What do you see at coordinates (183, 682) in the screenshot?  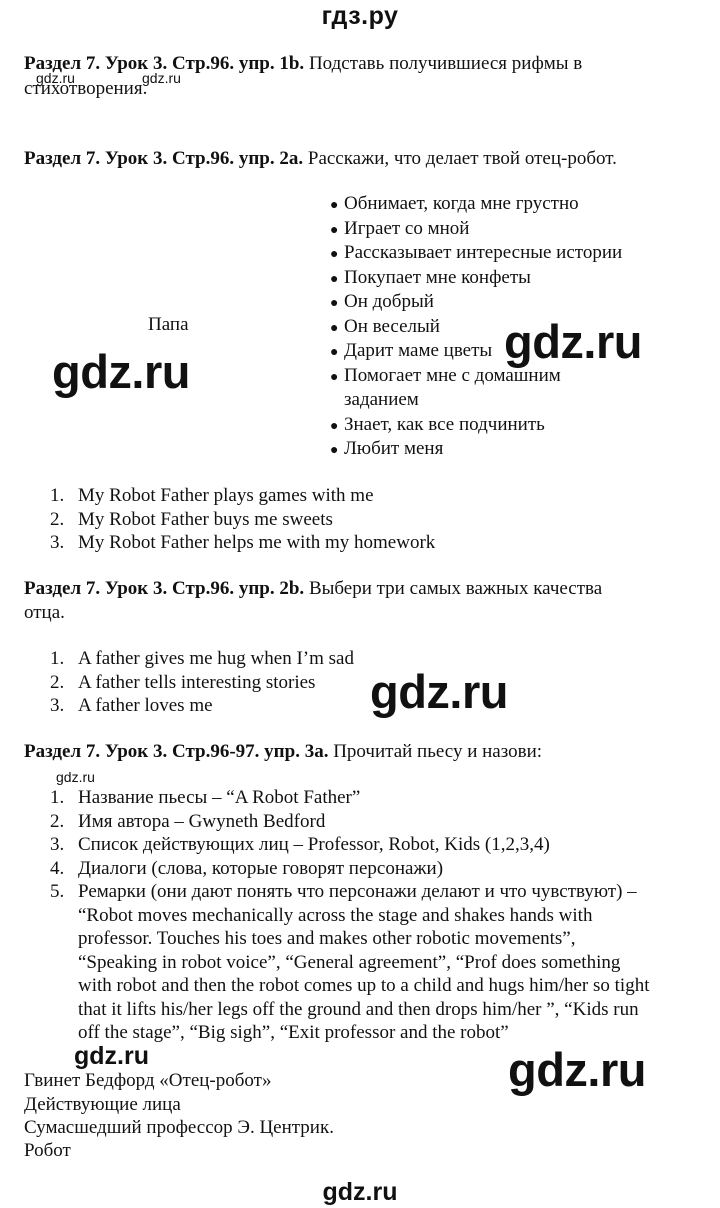 I see `answer-item: 2. A father tells interesting stories` at bounding box center [183, 682].